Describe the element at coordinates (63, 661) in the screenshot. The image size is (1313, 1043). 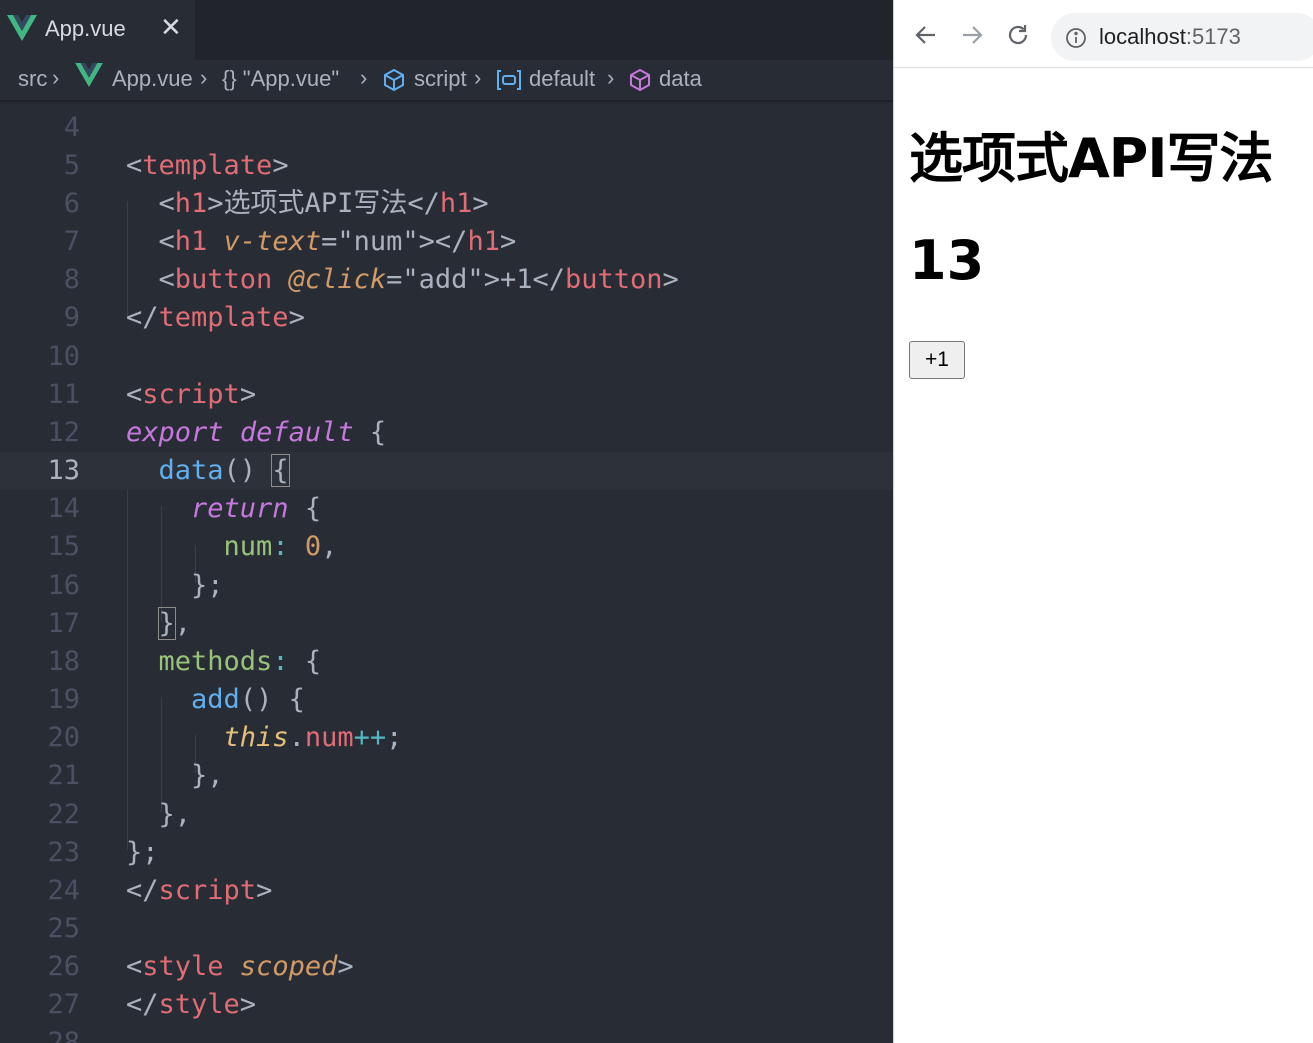
I see `line-number: 18` at that location.